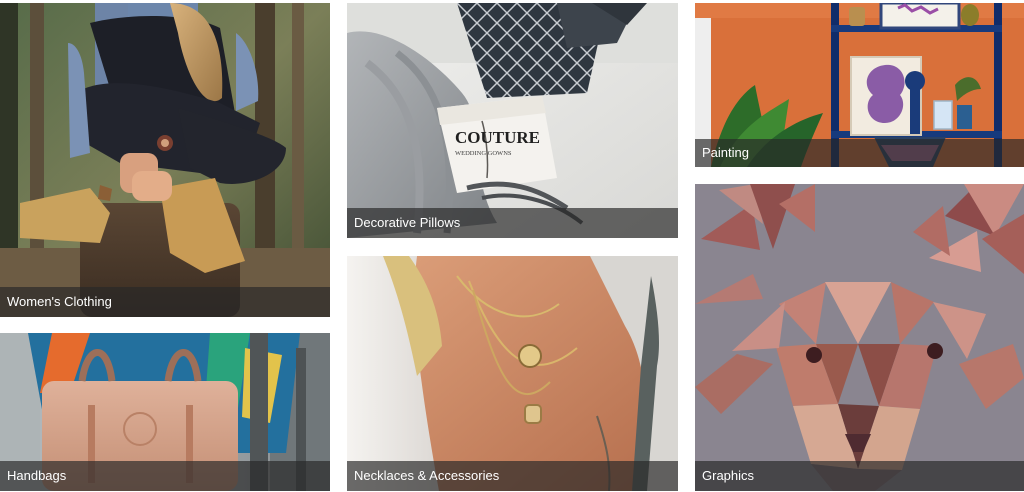 Image resolution: width=1024 pixels, height=492 pixels. I want to click on necklaces-accessories-caption: Necklaces & Accessories, so click(512, 476).